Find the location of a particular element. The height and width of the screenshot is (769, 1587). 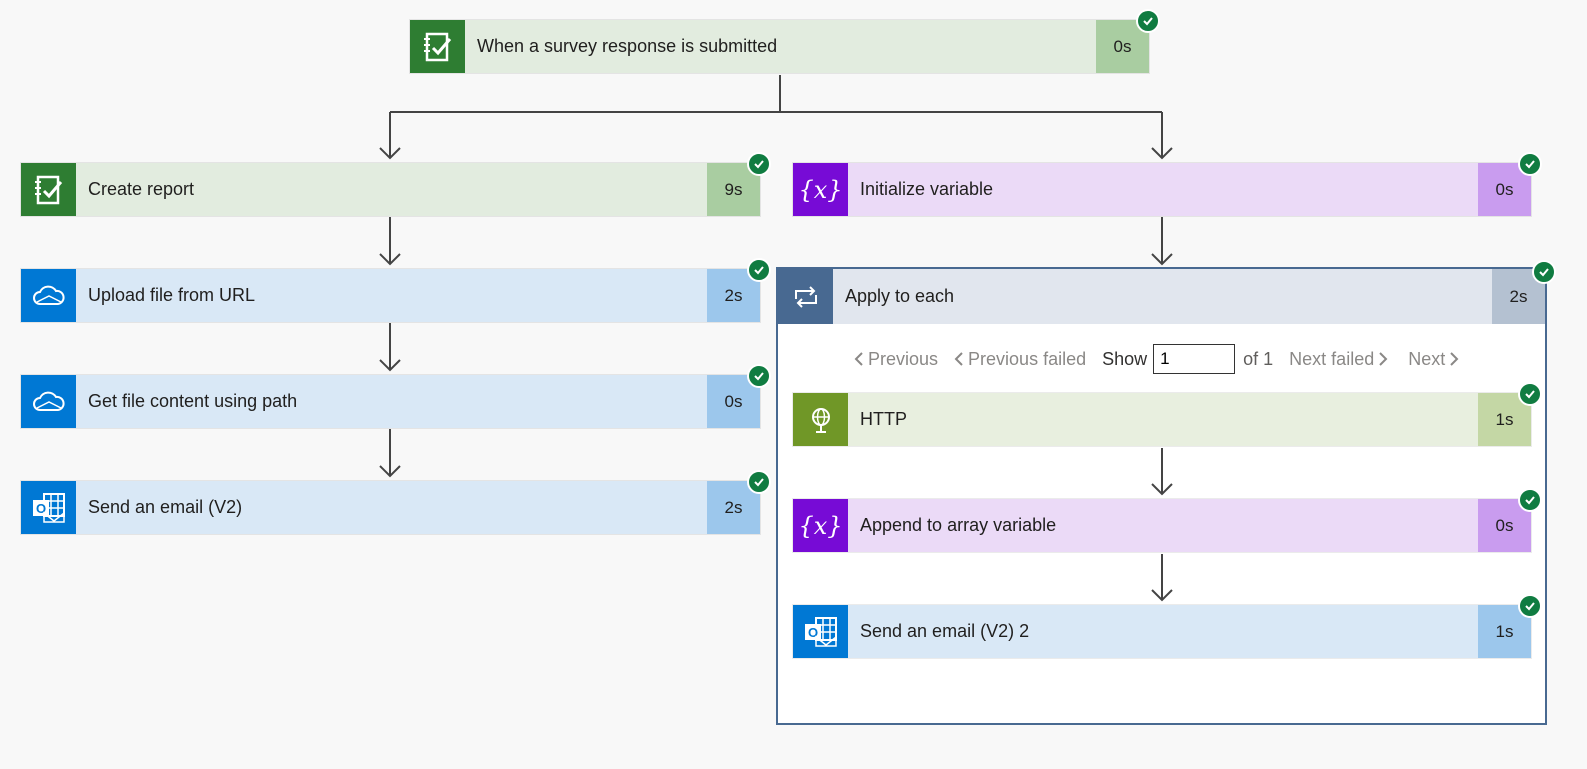

action-label: Send an email (V2) is located at coordinates (391, 507).